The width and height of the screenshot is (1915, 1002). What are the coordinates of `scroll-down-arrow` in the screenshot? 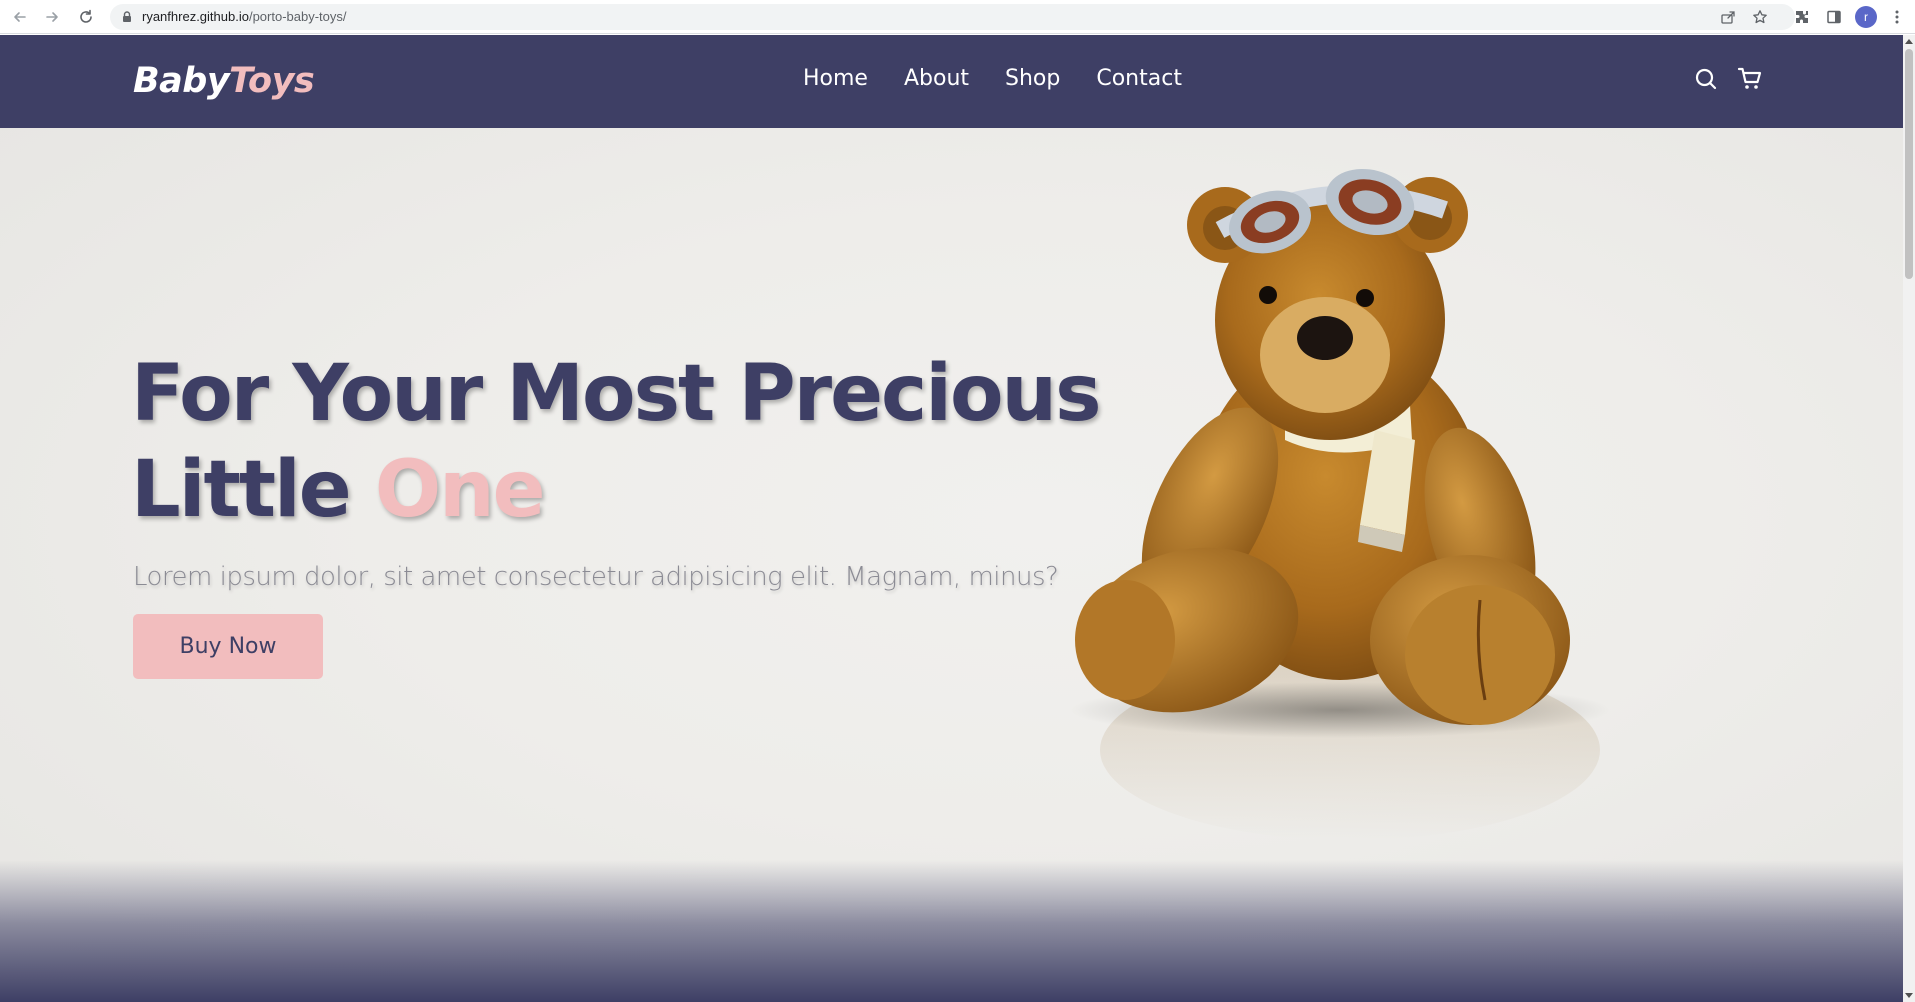 It's located at (1909, 996).